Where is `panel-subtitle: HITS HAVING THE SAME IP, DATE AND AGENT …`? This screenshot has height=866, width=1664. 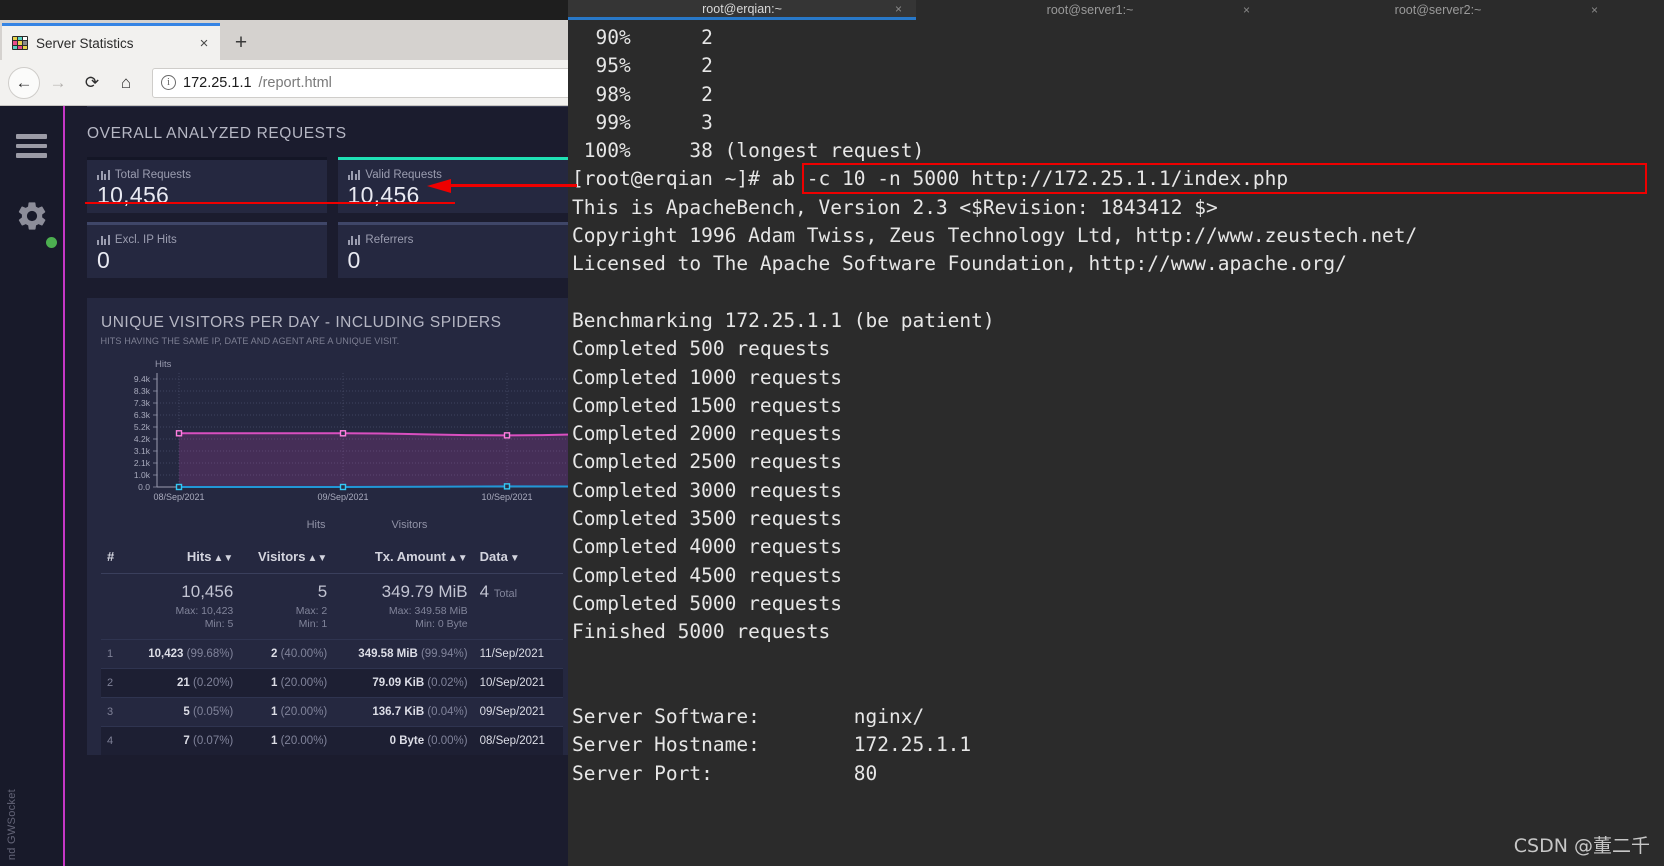
panel-subtitle: HITS HAVING THE SAME IP, DATE AND AGENT … is located at coordinates (250, 341).